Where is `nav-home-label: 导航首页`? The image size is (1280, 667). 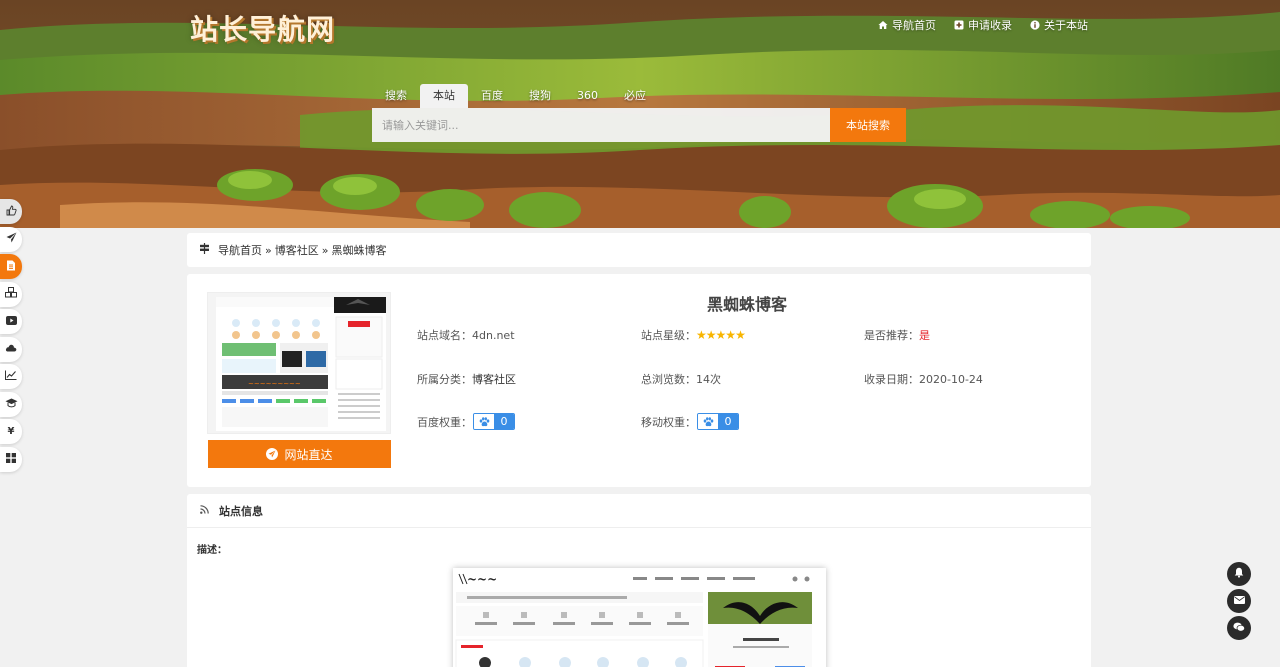 nav-home-label: 导航首页 is located at coordinates (914, 25).